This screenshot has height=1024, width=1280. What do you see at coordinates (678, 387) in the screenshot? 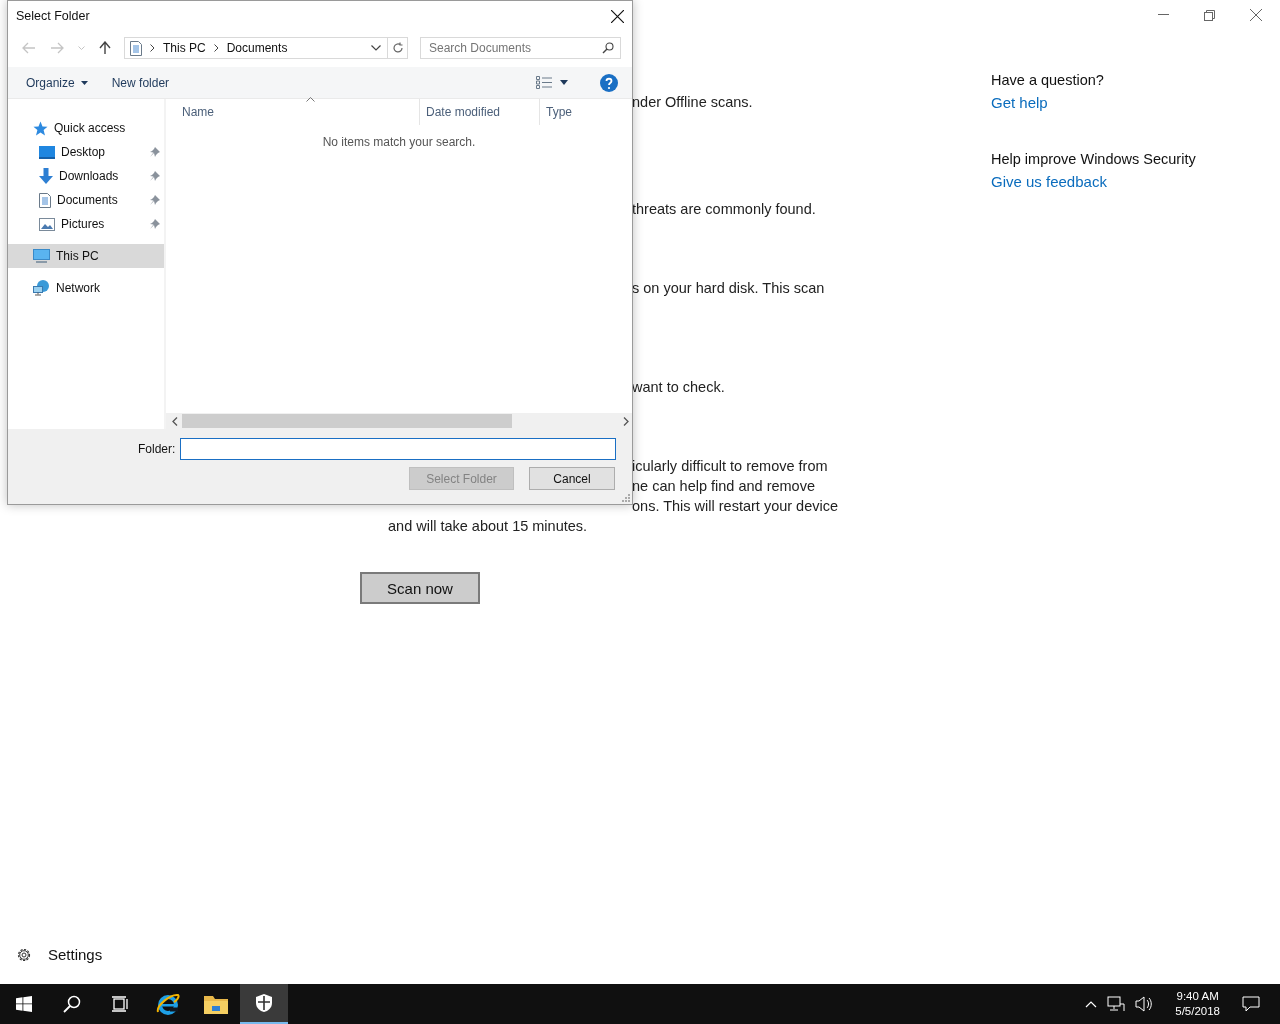
I see `description-text: want to check.` at bounding box center [678, 387].